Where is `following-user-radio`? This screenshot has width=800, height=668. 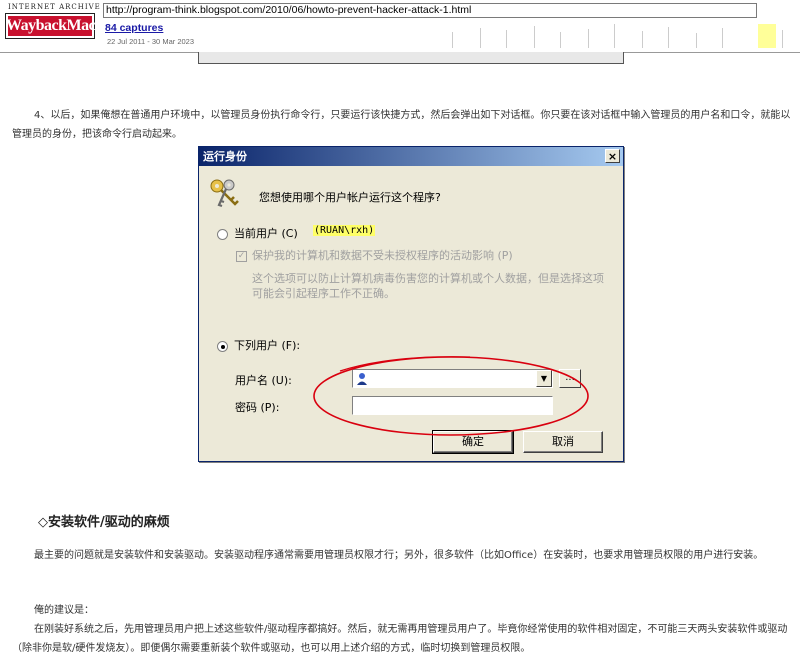 following-user-radio is located at coordinates (222, 346).